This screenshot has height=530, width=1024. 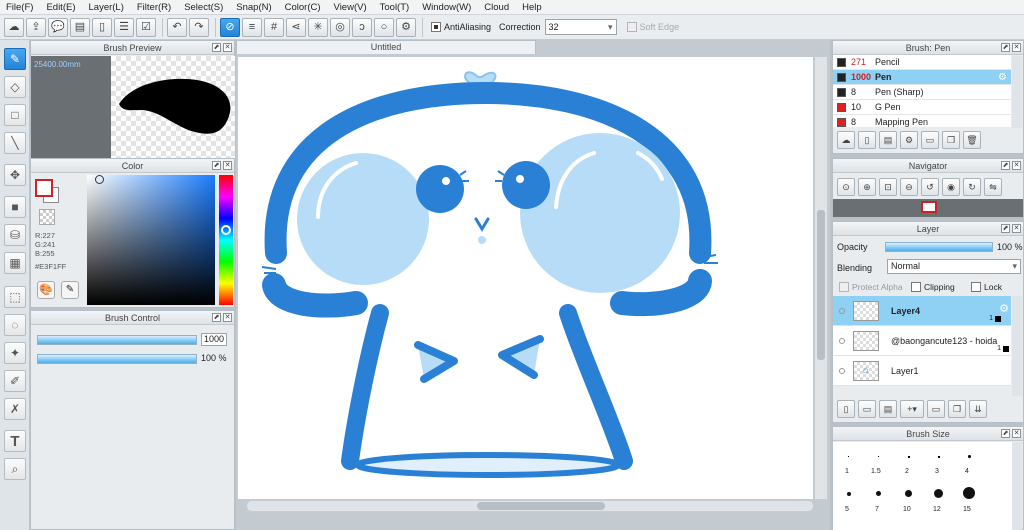 I want to click on menu-help: Help, so click(x=532, y=7).